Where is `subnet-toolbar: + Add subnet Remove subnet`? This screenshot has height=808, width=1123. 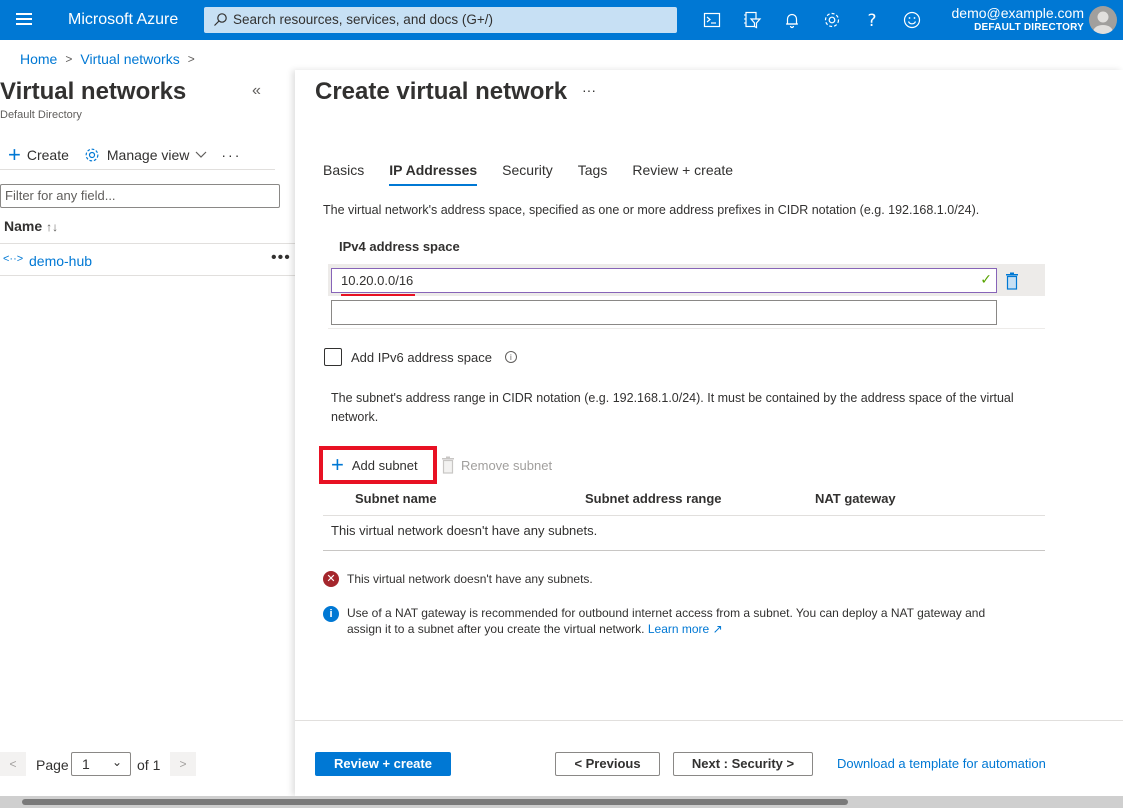 subnet-toolbar: + Add subnet Remove subnet is located at coordinates (435, 465).